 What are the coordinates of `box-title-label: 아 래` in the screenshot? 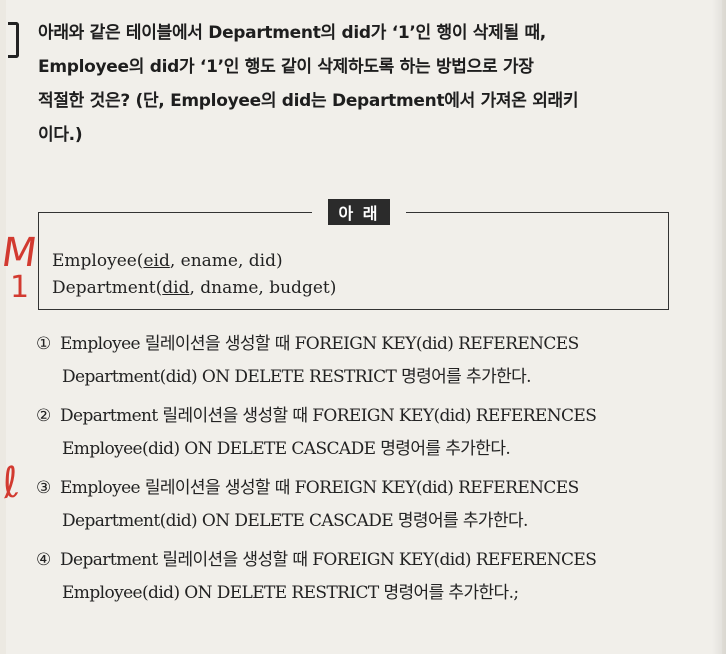 It's located at (359, 211).